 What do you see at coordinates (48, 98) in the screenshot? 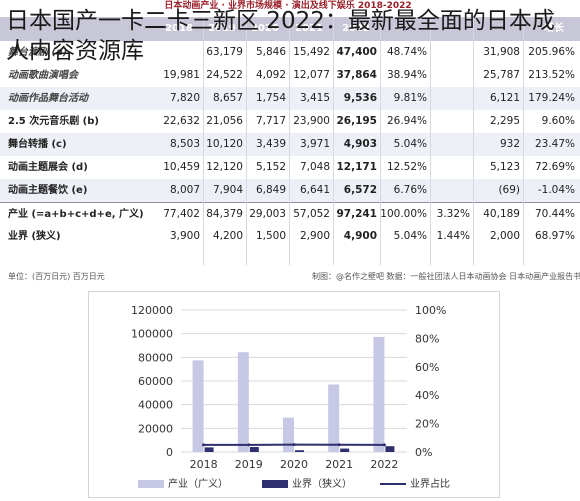
I see `row-label: 动画作品舞台活动` at bounding box center [48, 98].